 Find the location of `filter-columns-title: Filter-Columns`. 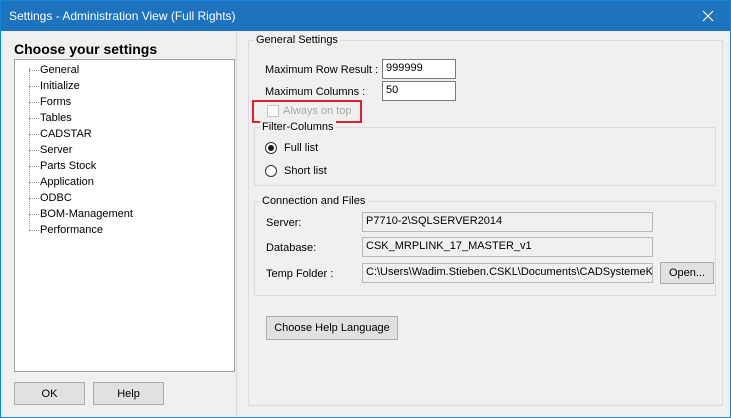

filter-columns-title: Filter-Columns is located at coordinates (298, 127).